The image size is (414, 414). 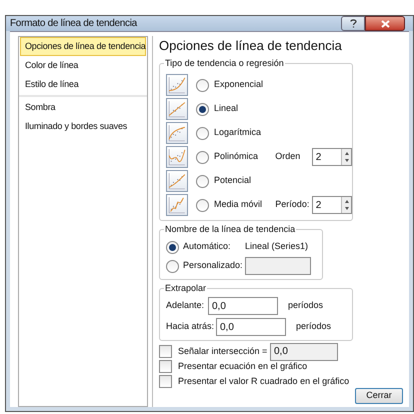 What do you see at coordinates (224, 351) in the screenshot?
I see `checkbox-label: Señalar intersección =` at bounding box center [224, 351].